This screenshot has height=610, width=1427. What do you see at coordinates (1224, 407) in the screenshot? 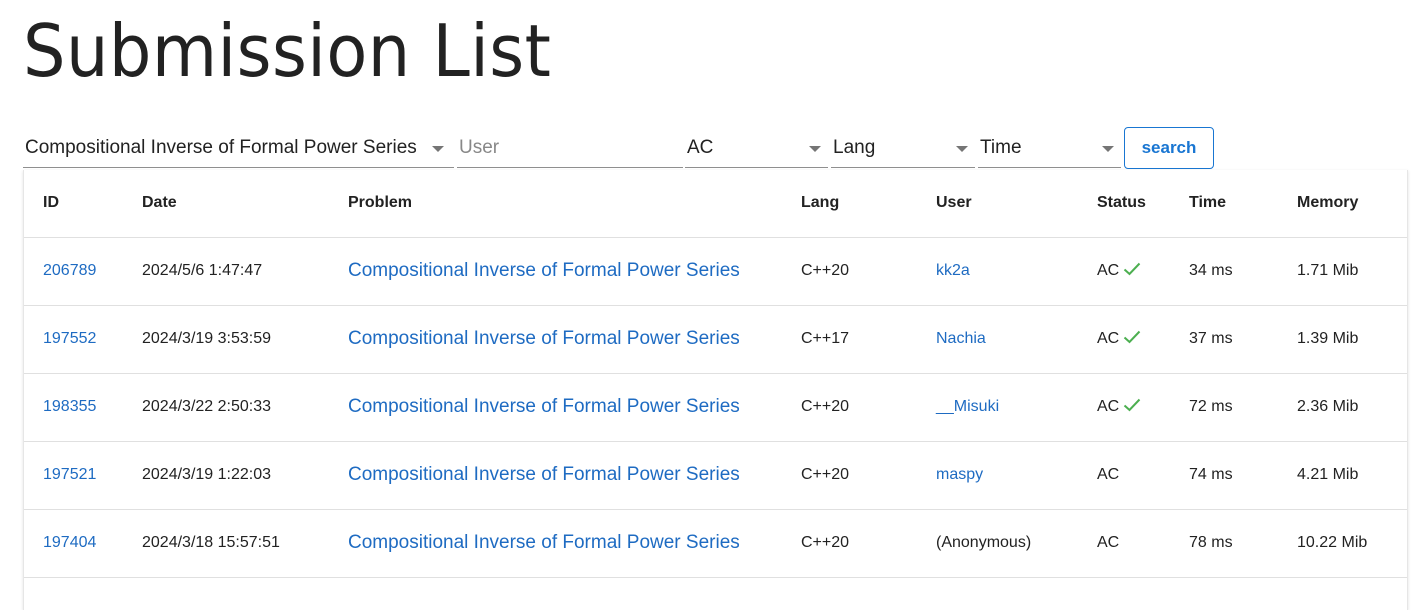
I see `submission-time: 72 ms` at bounding box center [1224, 407].